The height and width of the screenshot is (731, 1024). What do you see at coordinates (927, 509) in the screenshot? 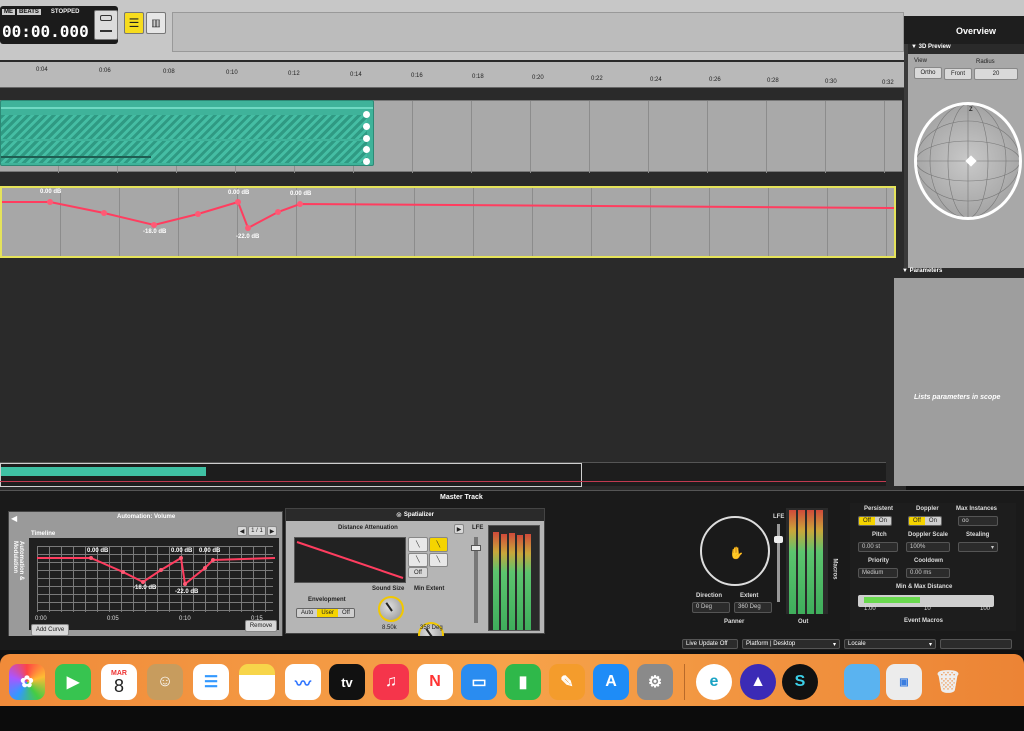
I see `doppler-label: Doppler` at bounding box center [927, 509].